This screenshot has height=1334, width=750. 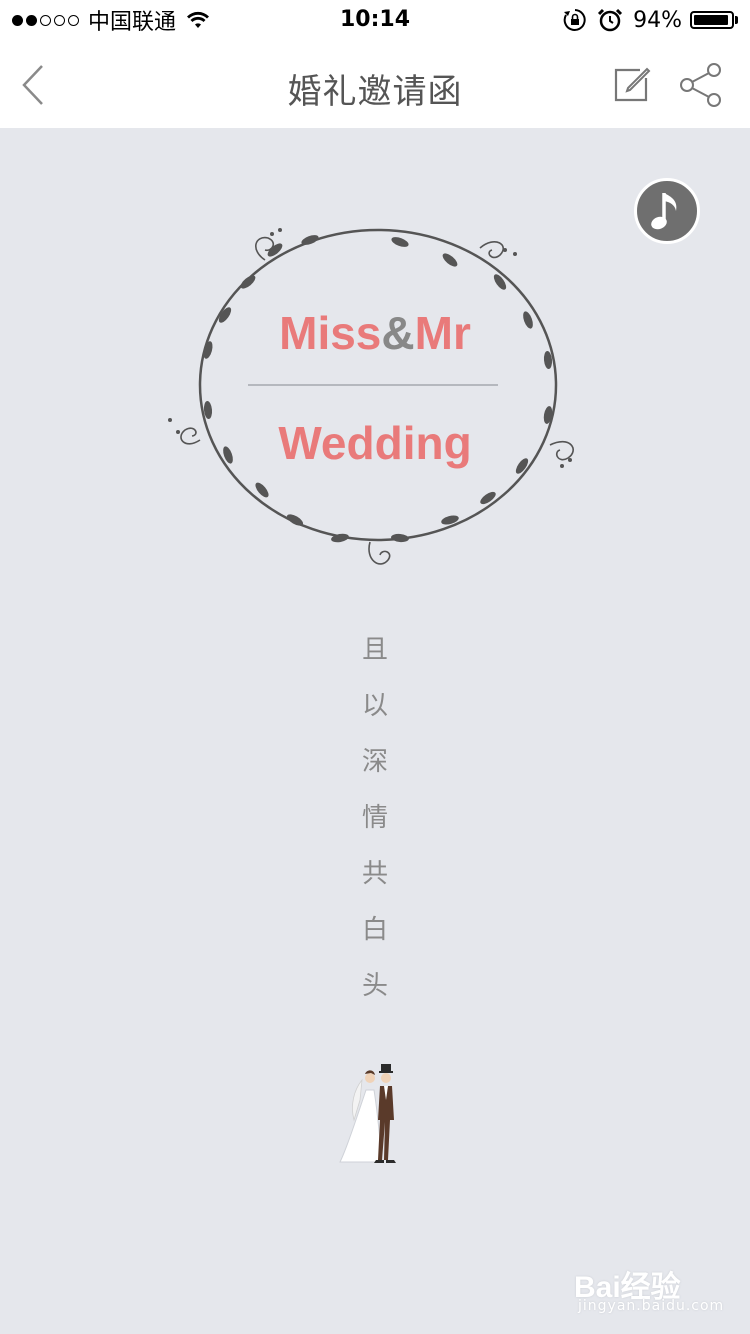 What do you see at coordinates (649, 1292) in the screenshot?
I see `baidu-watermark: Bai经验 jingyan.baidu.com` at bounding box center [649, 1292].